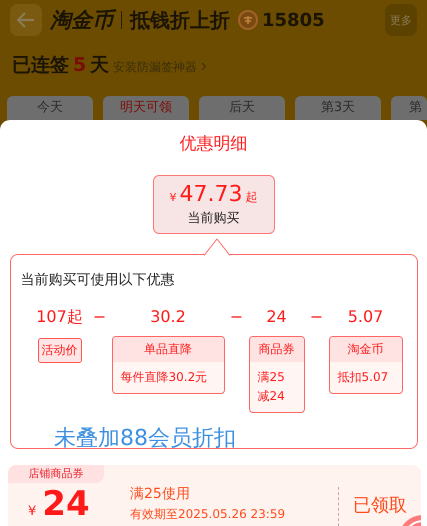  I want to click on streak-unit: 天, so click(100, 65).